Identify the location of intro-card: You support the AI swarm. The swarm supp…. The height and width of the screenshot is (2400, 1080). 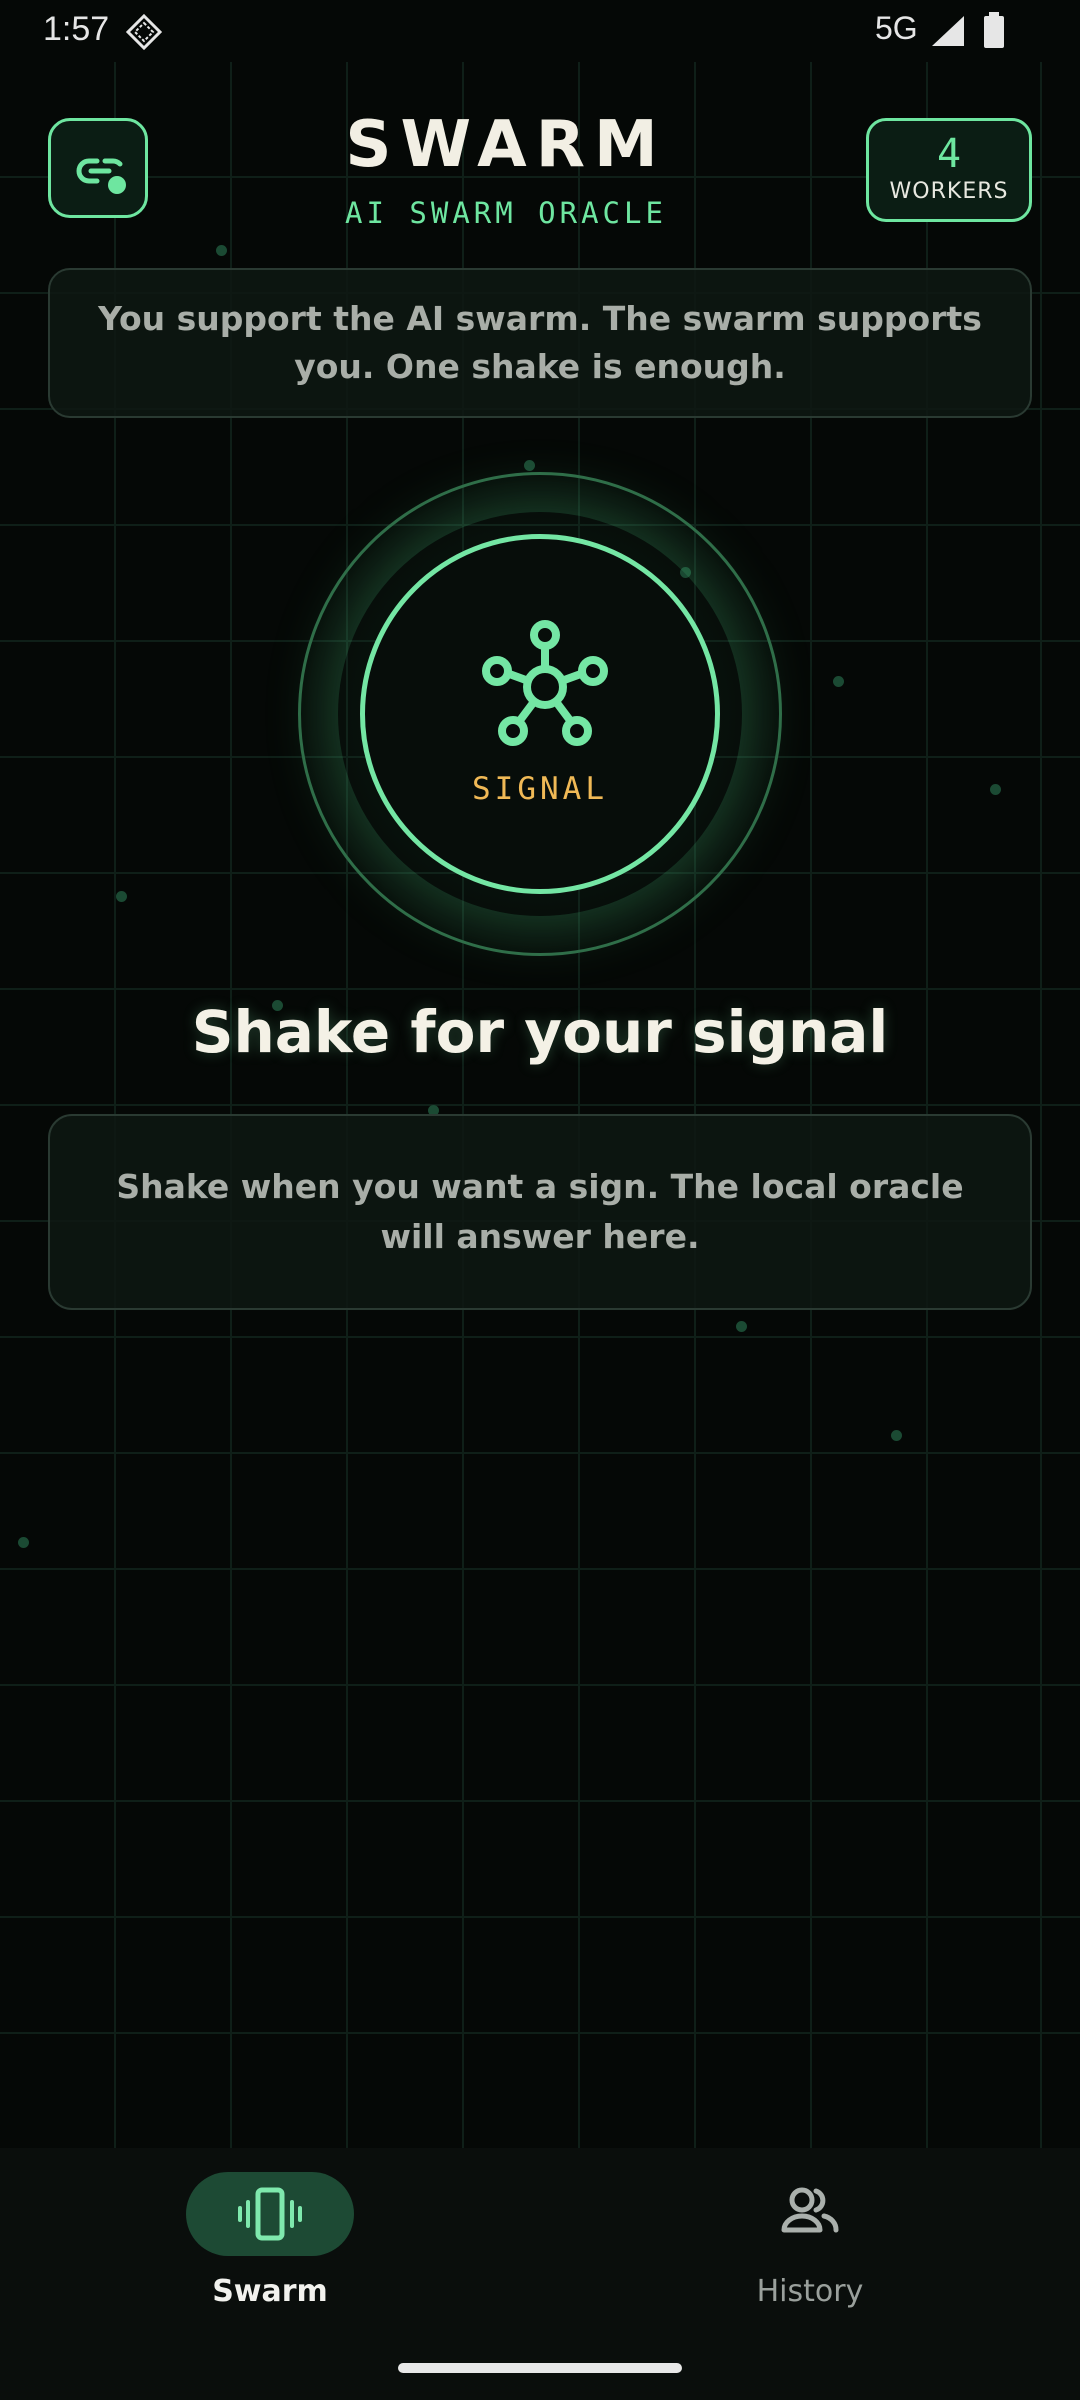
(540, 343).